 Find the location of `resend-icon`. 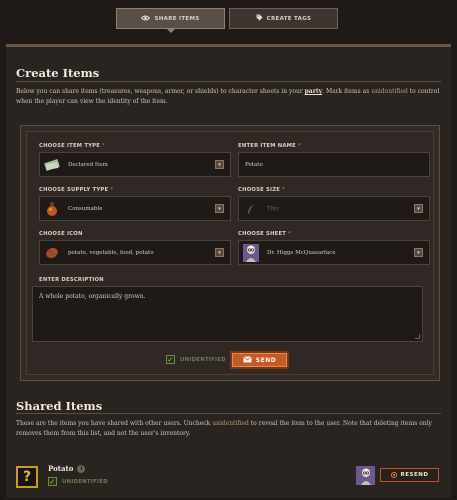

resend-icon is located at coordinates (393, 475).